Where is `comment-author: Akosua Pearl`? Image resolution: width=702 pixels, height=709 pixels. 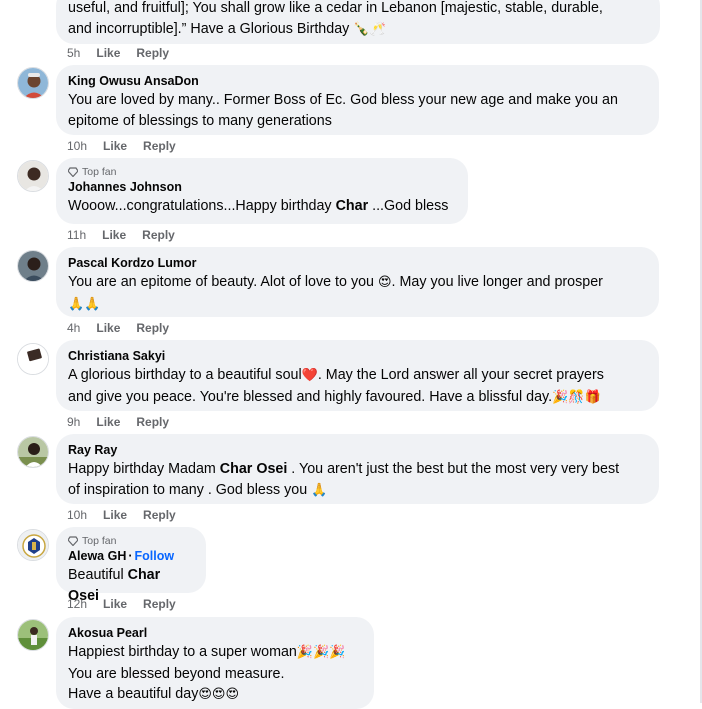 comment-author: Akosua Pearl is located at coordinates (215, 633).